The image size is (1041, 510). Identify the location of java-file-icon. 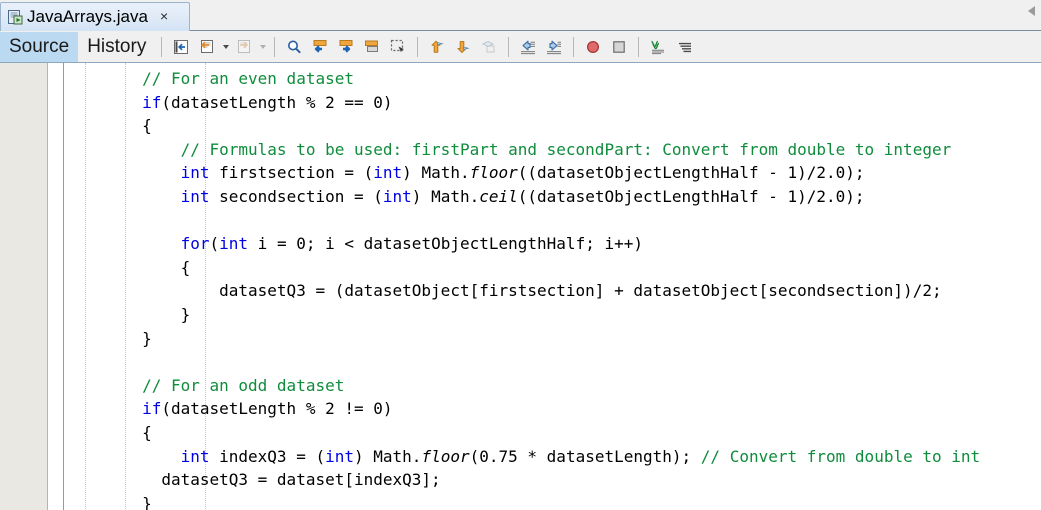
(15, 17).